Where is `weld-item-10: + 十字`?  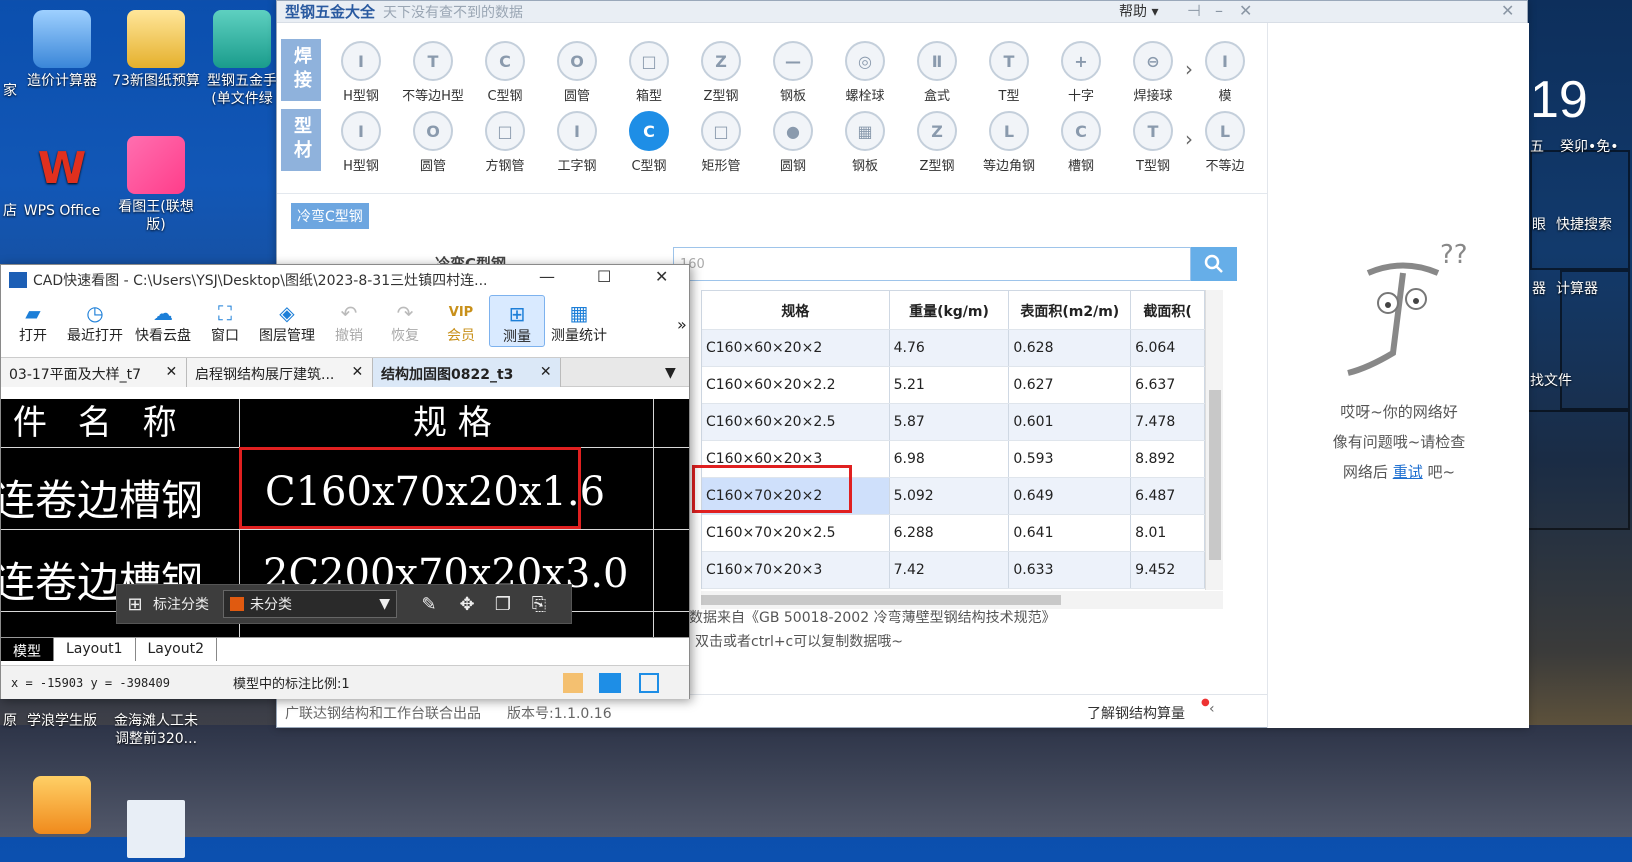
weld-item-10: + 十字 is located at coordinates (1081, 70).